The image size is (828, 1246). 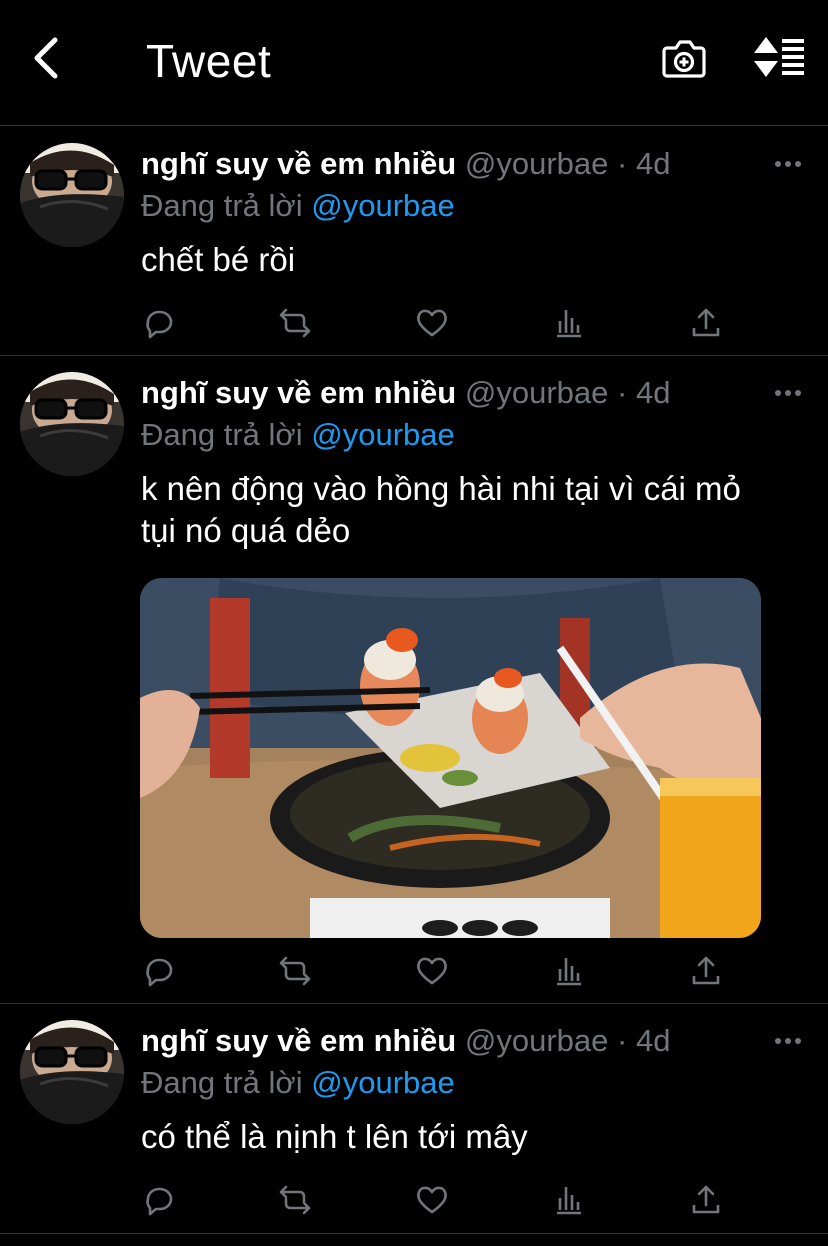 I want to click on top-bar: Tweet, so click(x=414, y=63).